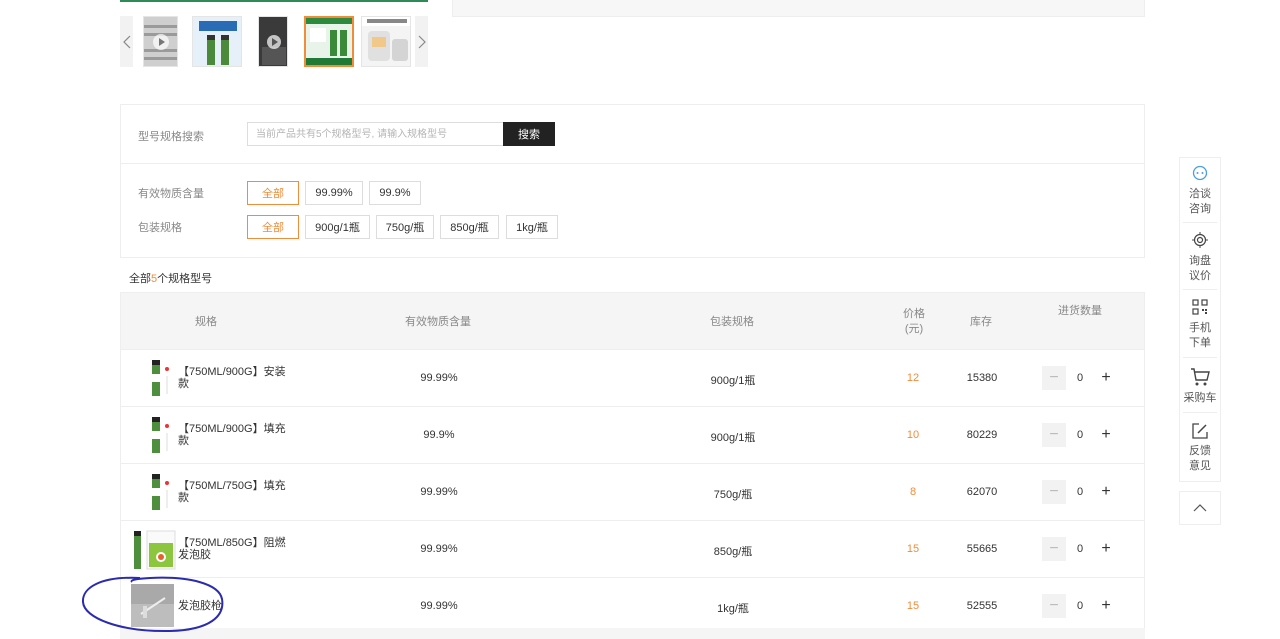 This screenshot has width=1280, height=639. Describe the element at coordinates (1200, 209) in the screenshot. I see `sidebar-consult-line2: 咨询` at that location.